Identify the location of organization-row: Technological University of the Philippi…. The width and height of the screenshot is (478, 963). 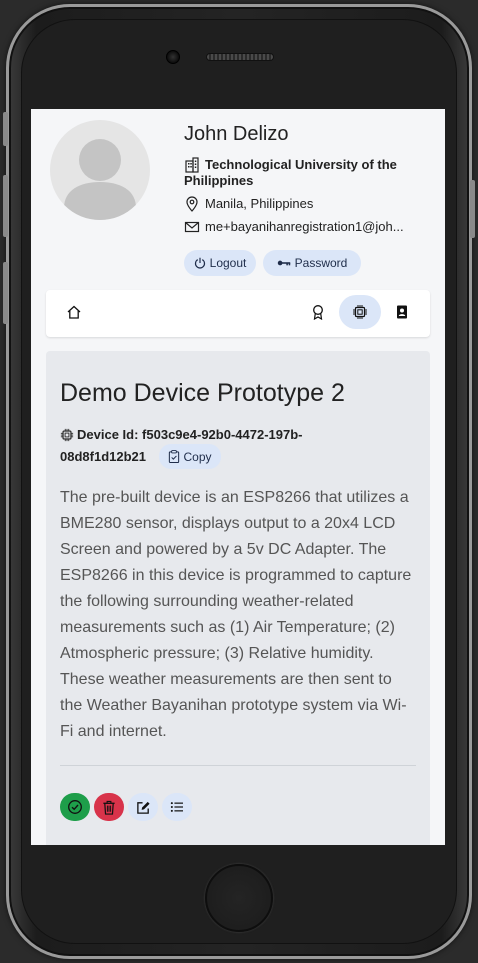
(309, 173).